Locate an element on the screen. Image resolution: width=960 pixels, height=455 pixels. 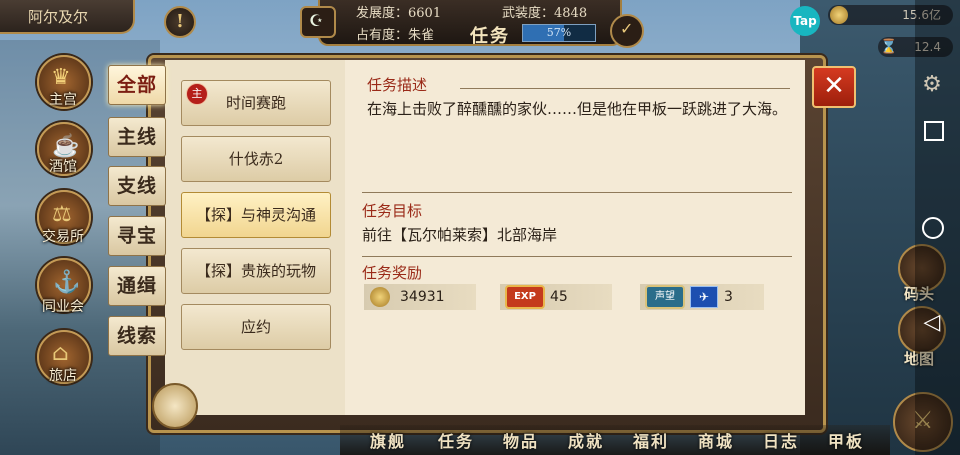
bottom-menu-bar is located at coordinates (615, 440).